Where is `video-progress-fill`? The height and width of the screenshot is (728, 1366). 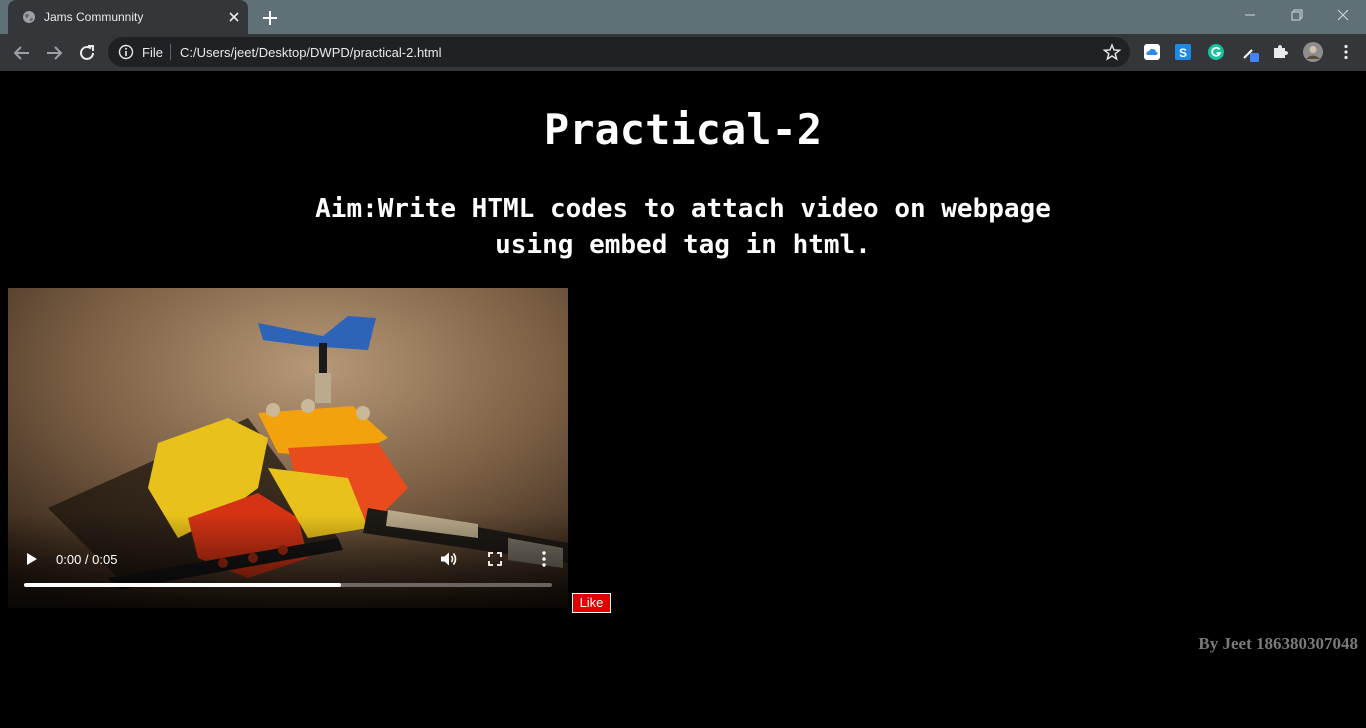 video-progress-fill is located at coordinates (182, 585).